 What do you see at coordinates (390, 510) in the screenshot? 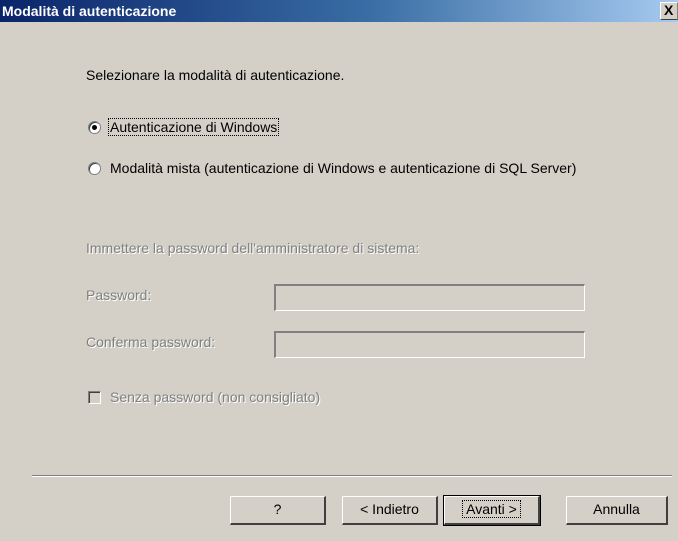
I see `back-button: < Indietro` at bounding box center [390, 510].